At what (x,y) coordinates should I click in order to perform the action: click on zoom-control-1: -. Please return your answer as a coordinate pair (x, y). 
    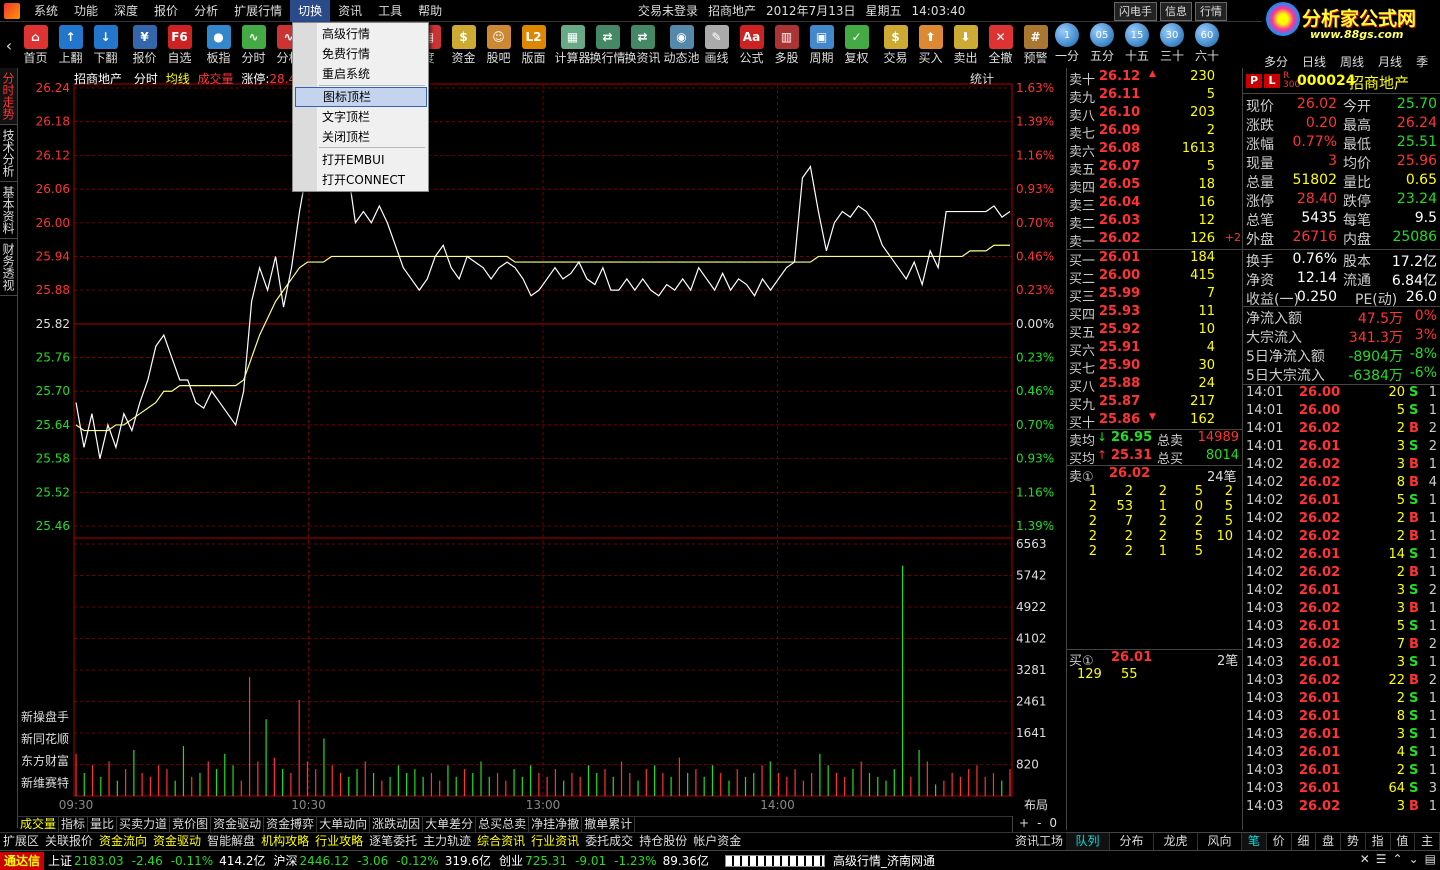
    Looking at the image, I should click on (1039, 824).